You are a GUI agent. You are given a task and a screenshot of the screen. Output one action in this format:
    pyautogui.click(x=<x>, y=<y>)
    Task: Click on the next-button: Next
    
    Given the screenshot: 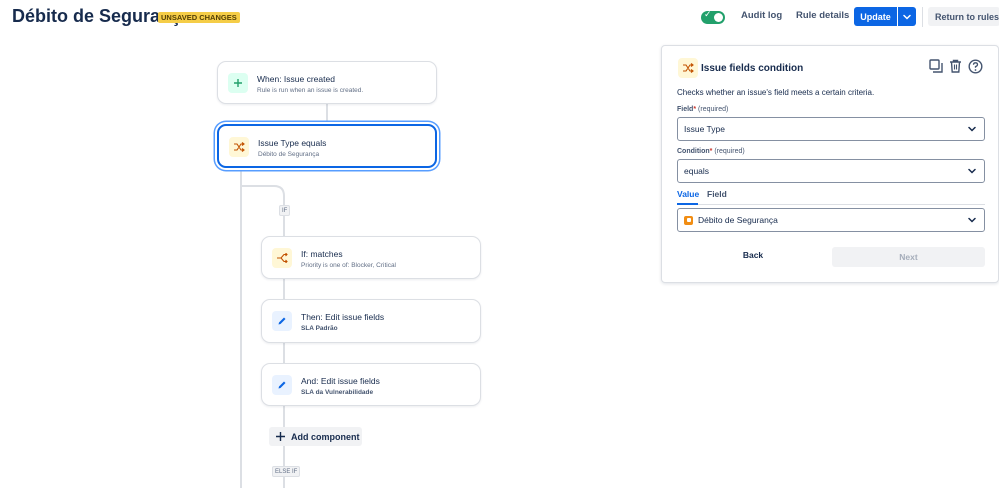 What is the action you would take?
    pyautogui.click(x=908, y=257)
    